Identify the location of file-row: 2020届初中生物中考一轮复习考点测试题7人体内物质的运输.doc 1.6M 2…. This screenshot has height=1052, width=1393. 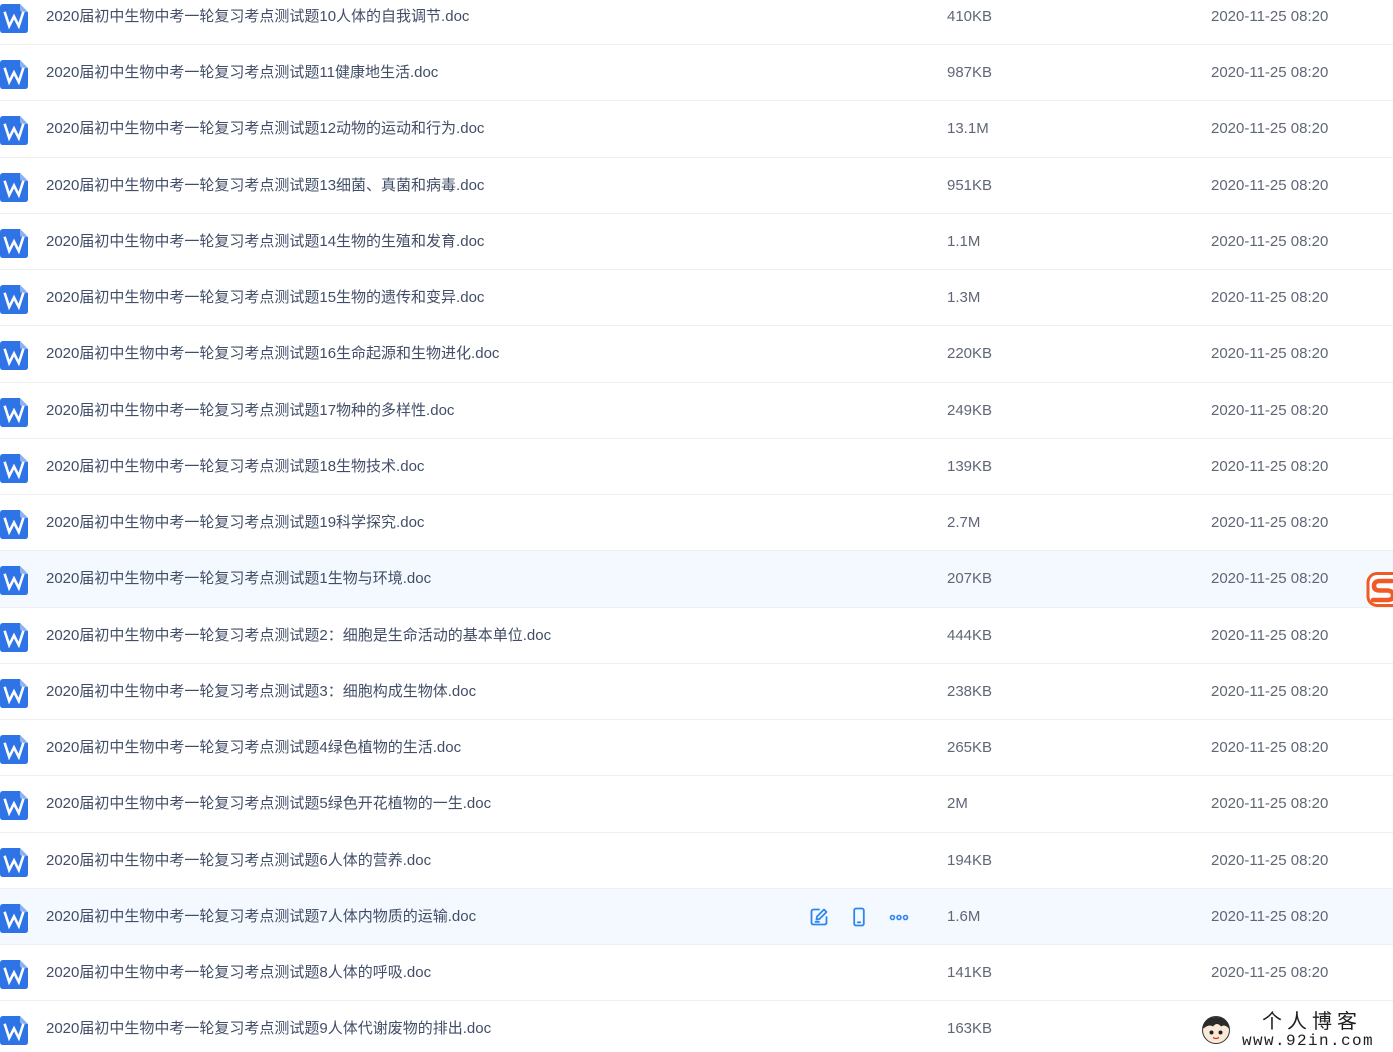
(696, 916).